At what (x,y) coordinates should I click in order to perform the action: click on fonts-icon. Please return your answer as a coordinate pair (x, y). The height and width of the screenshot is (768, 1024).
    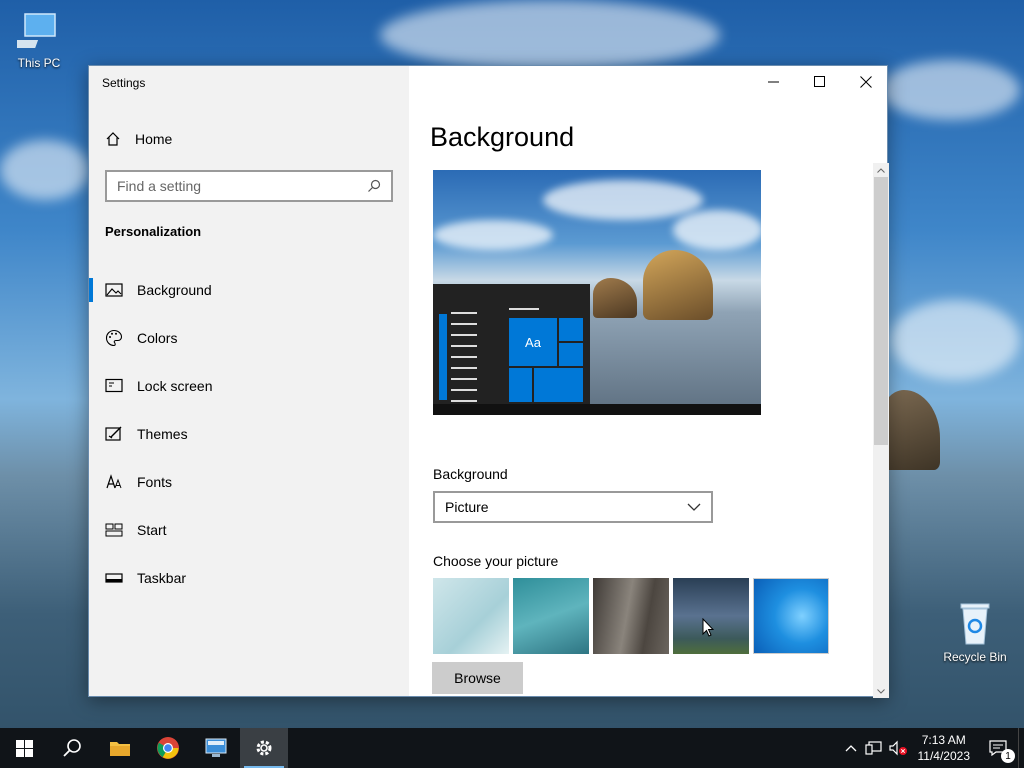
    Looking at the image, I should click on (114, 482).